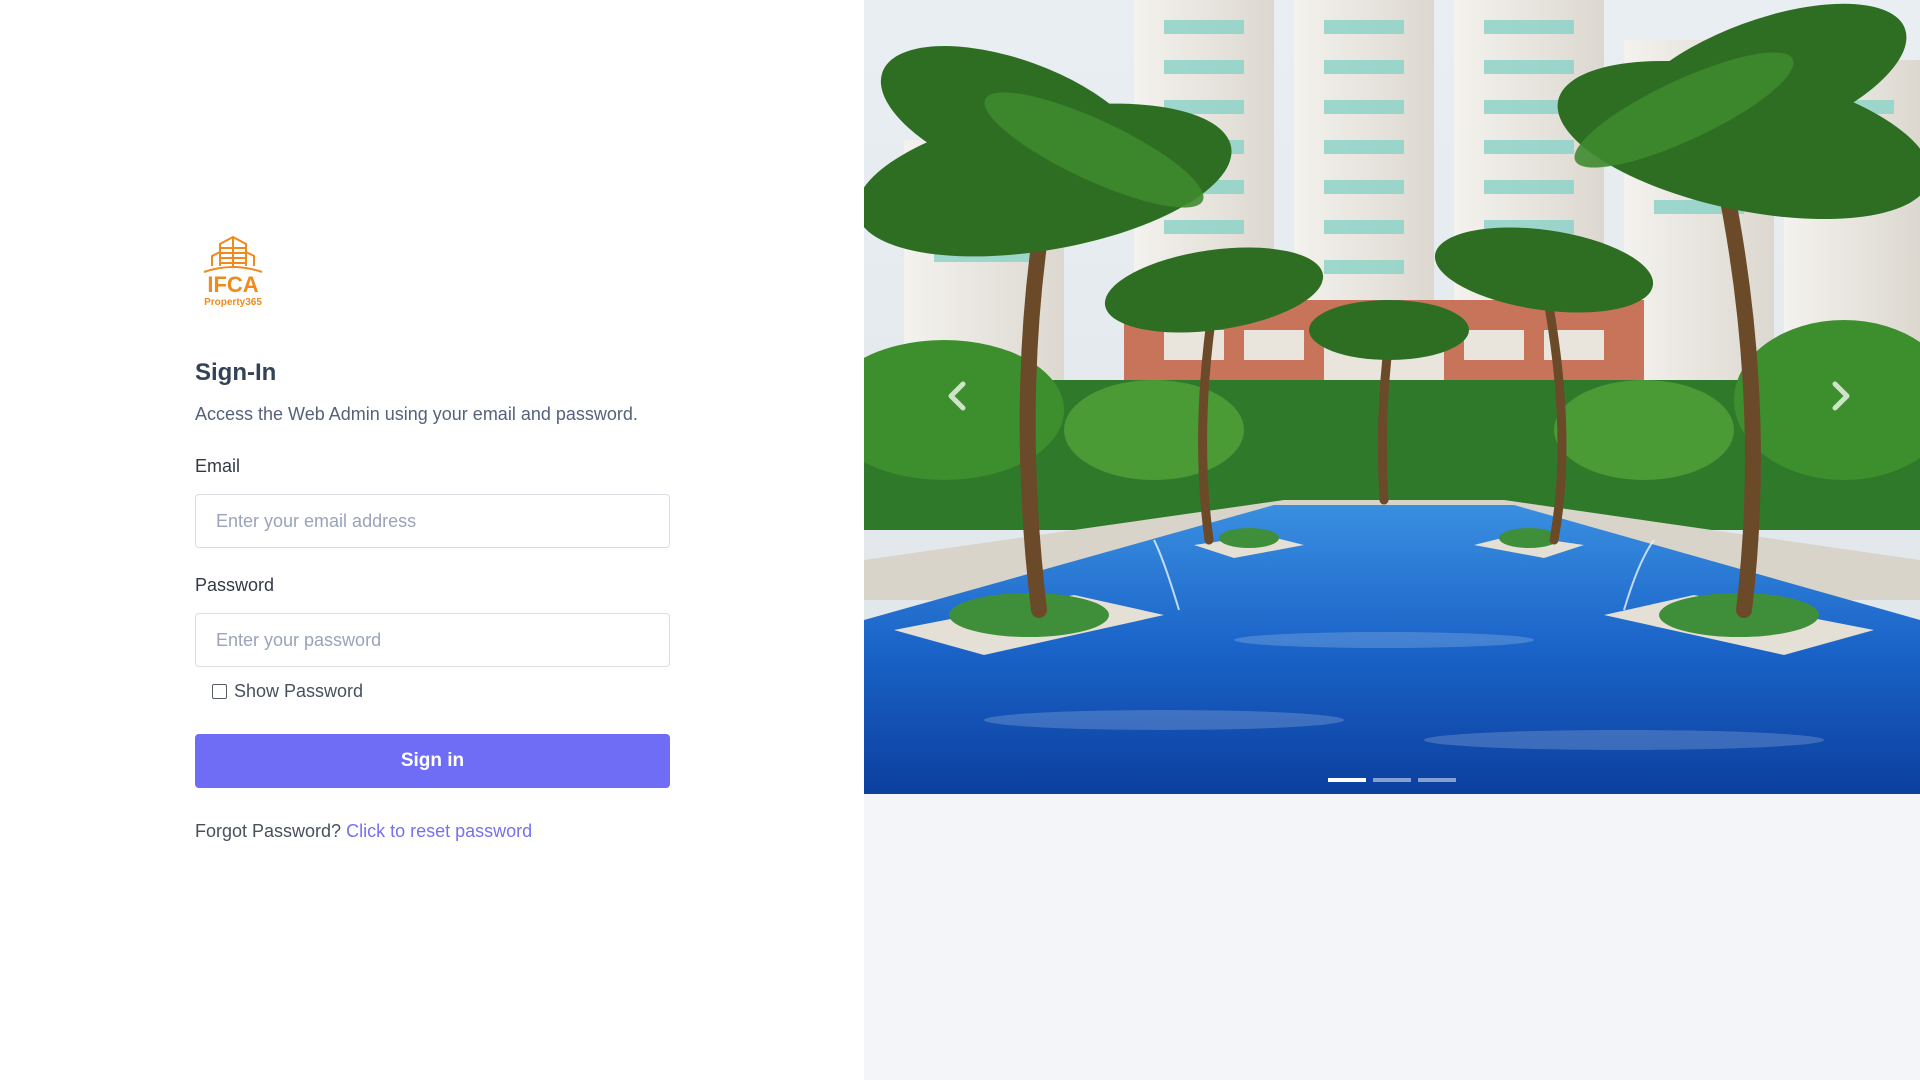 The image size is (1920, 1080). I want to click on chevron-left-icon, so click(957, 396).